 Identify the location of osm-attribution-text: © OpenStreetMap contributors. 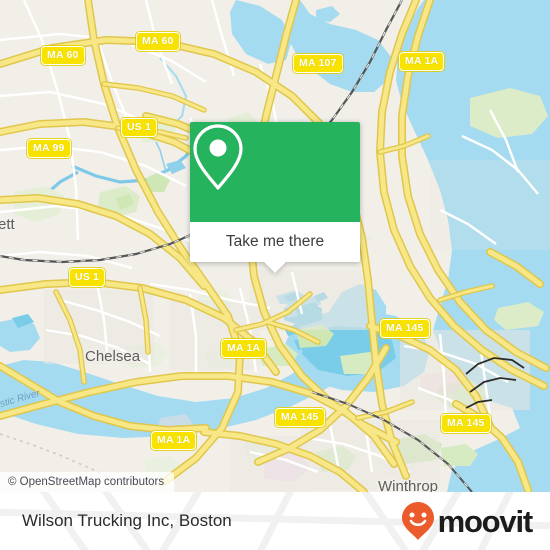
(86, 482).